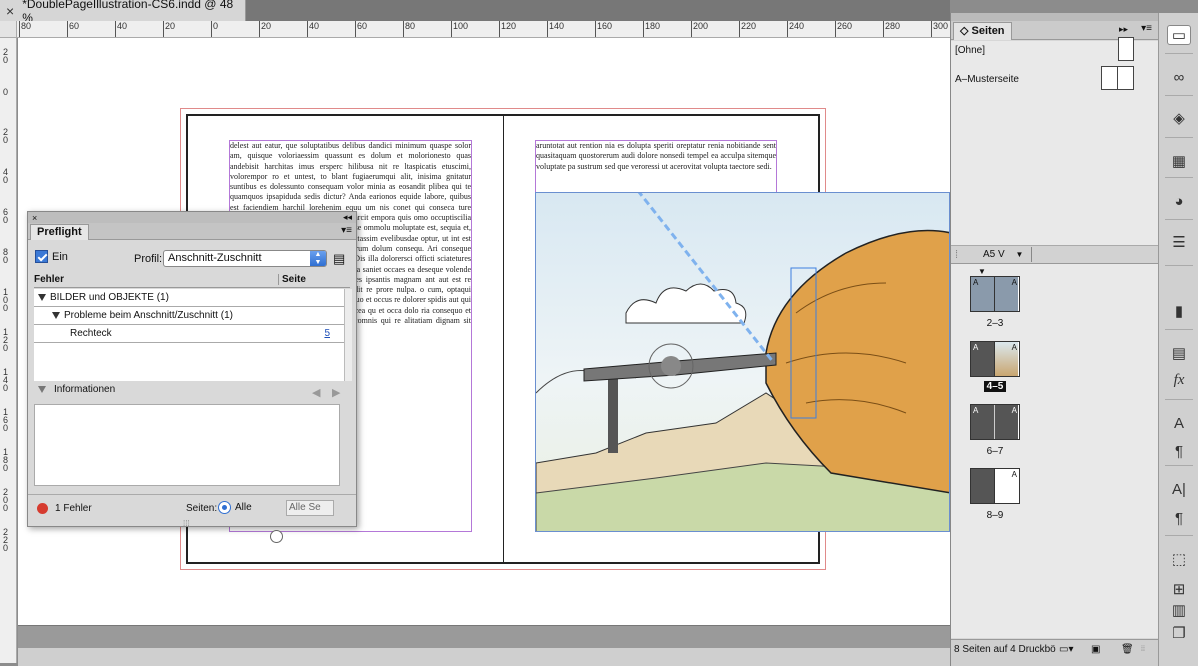  Describe the element at coordinates (8, 350) in the screenshot. I see `vertical-ruler: 20 0 20 40 60 80 100 120 140 160 180 200 220` at that location.